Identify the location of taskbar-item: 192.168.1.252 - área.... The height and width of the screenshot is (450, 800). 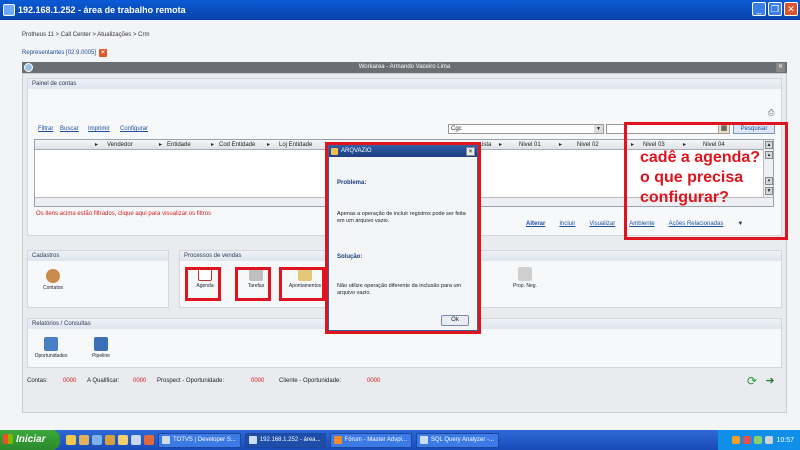
(285, 440).